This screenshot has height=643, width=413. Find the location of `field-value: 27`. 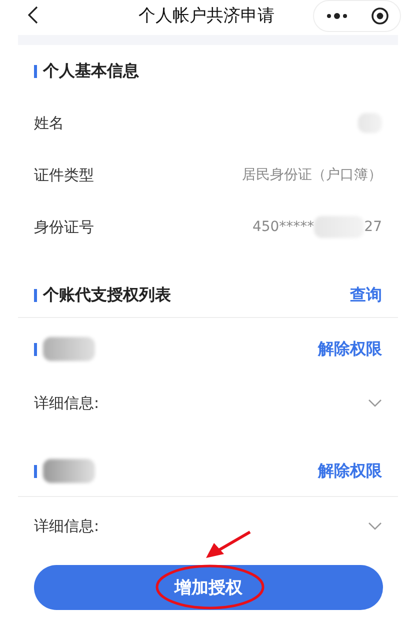

field-value: 27 is located at coordinates (373, 227).